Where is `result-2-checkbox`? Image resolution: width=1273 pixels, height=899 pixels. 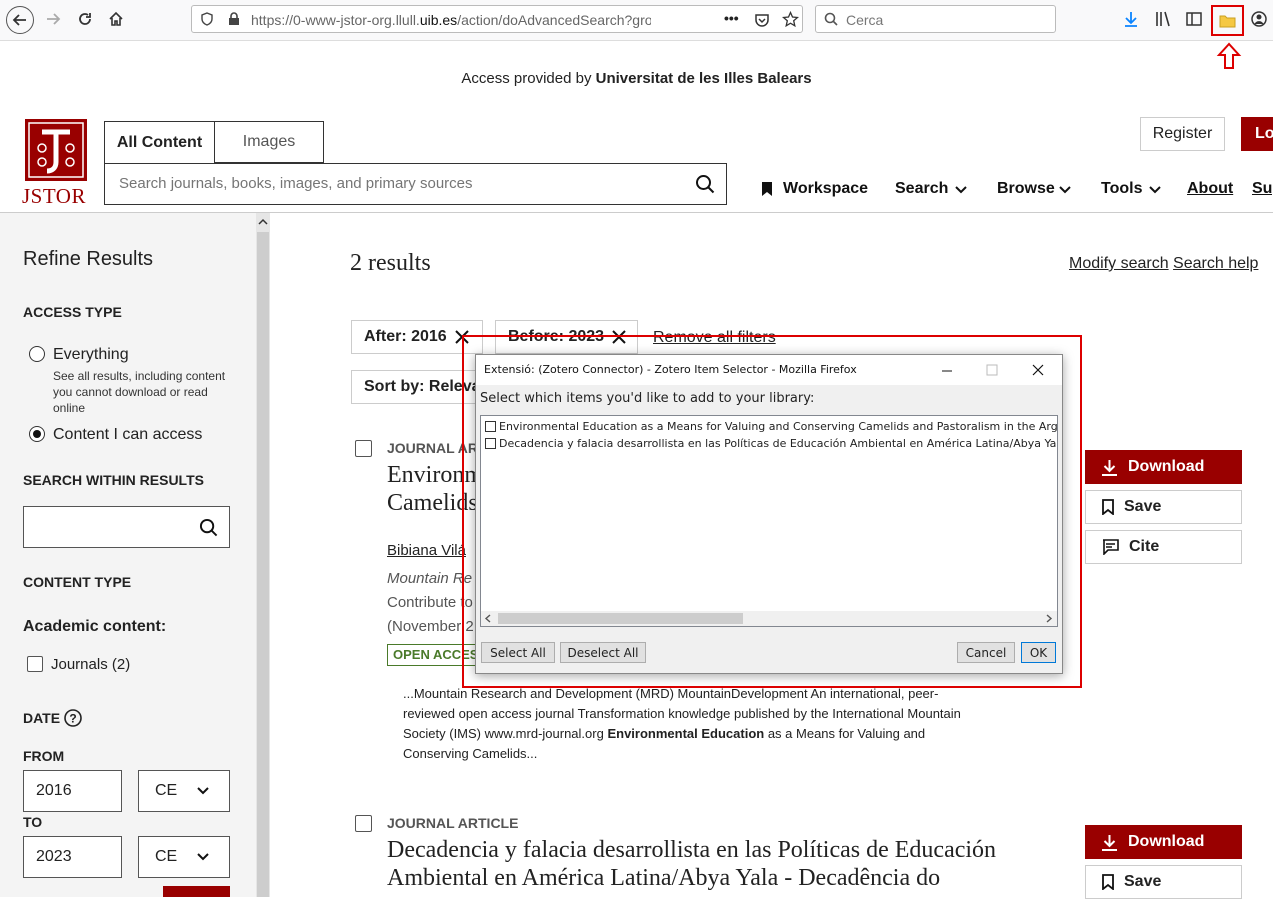
result-2-checkbox is located at coordinates (363, 823).